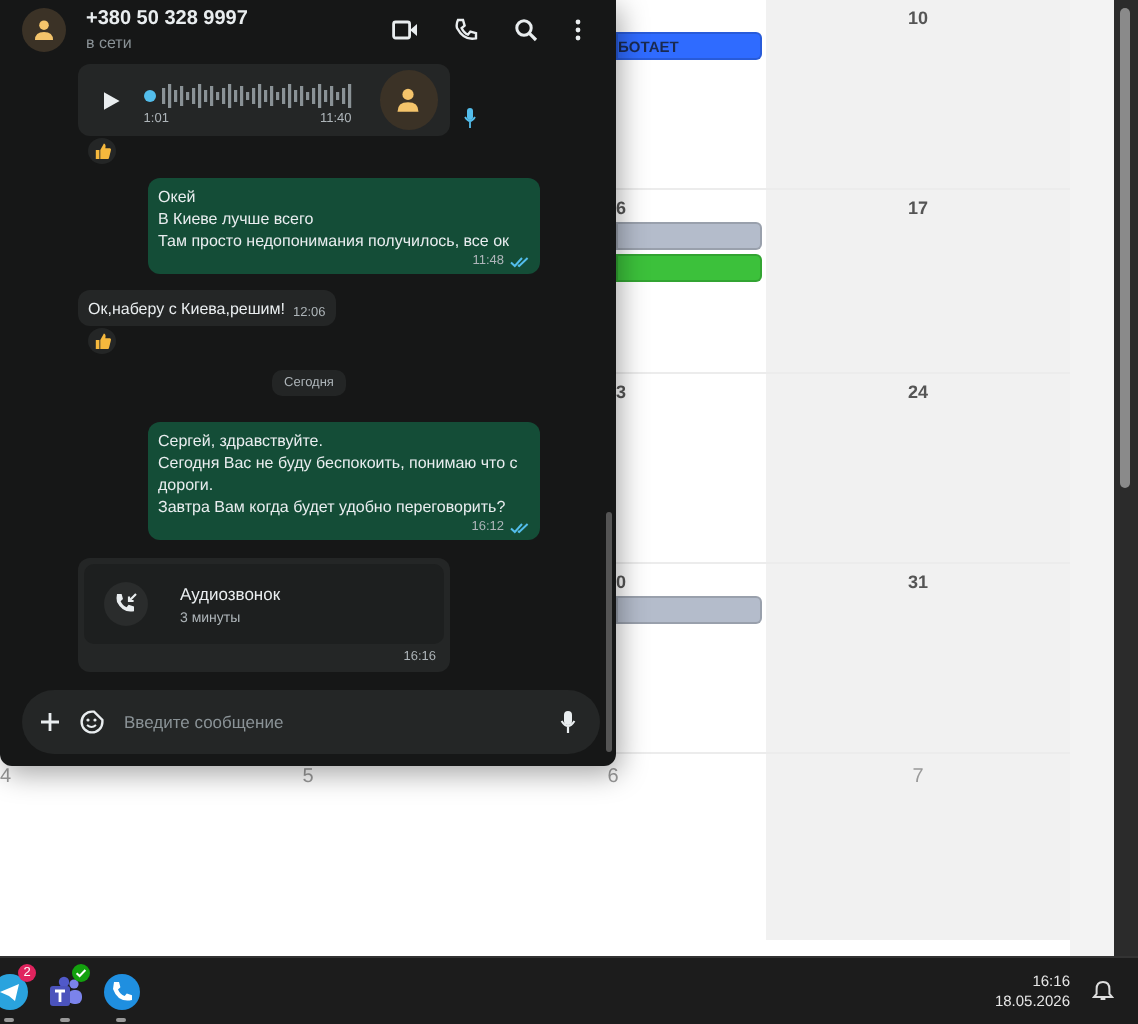 The image size is (1138, 1024). Describe the element at coordinates (918, 778) in the screenshot. I see `day-number: 7` at that location.